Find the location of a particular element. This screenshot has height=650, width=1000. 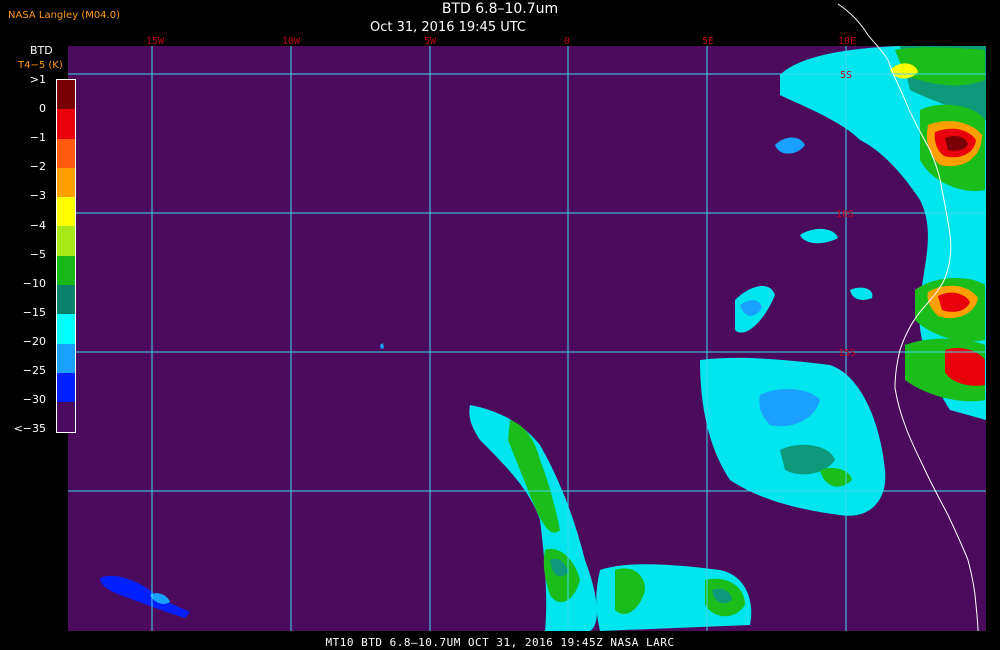

lat-label-5s: 5S is located at coordinates (846, 75).